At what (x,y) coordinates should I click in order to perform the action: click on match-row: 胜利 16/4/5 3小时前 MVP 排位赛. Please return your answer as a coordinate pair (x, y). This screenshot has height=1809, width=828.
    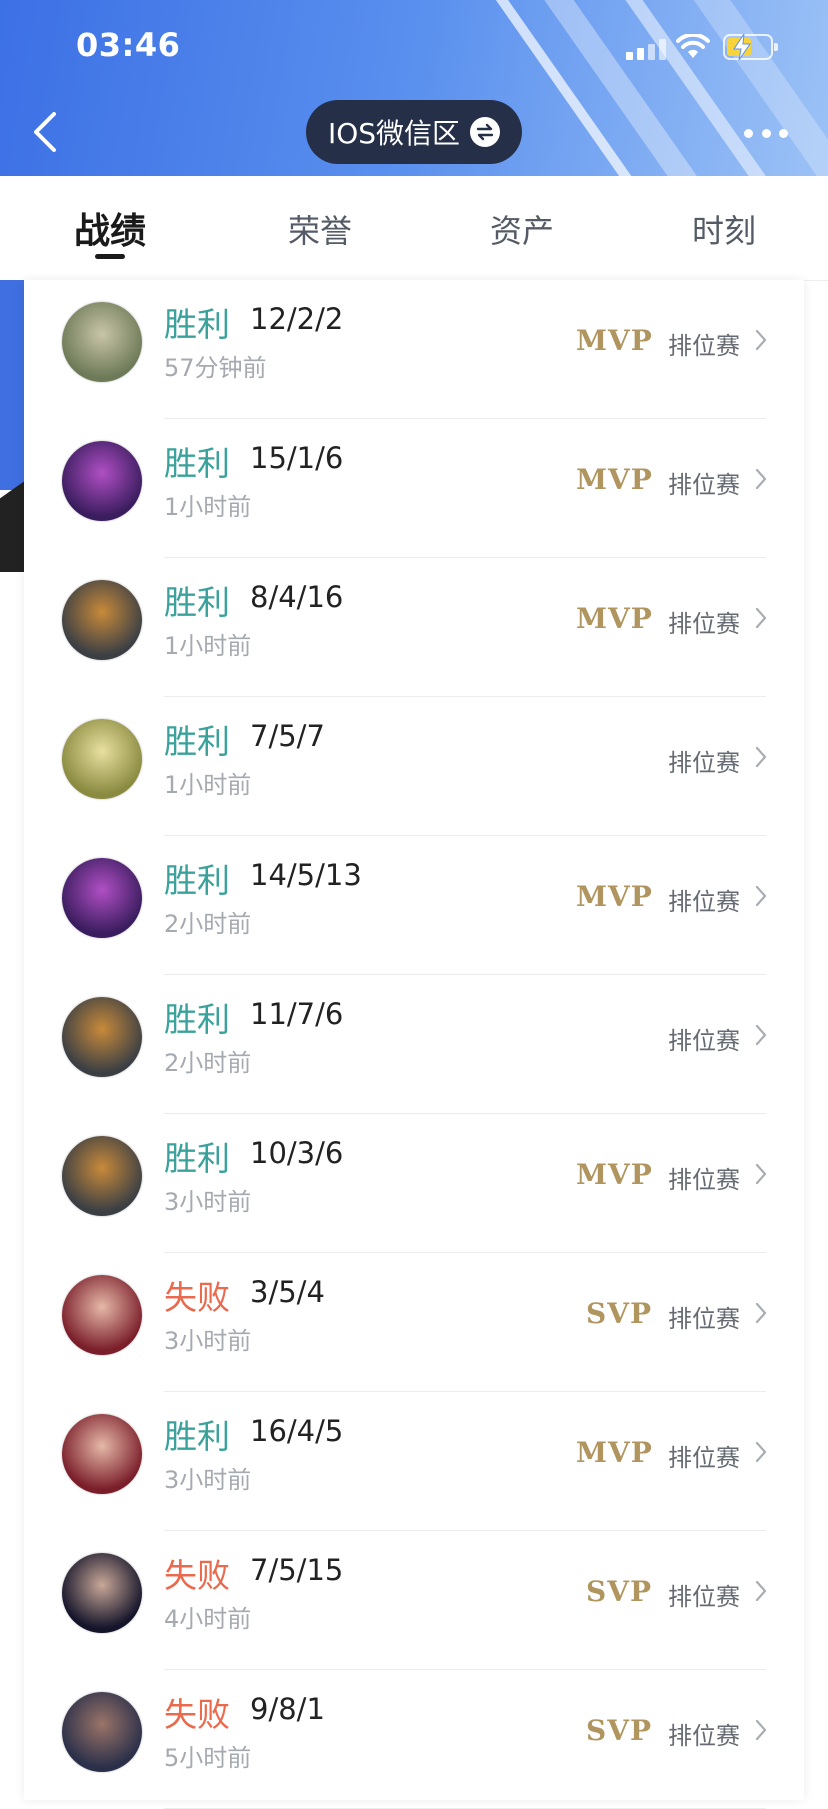
    Looking at the image, I should click on (414, 1461).